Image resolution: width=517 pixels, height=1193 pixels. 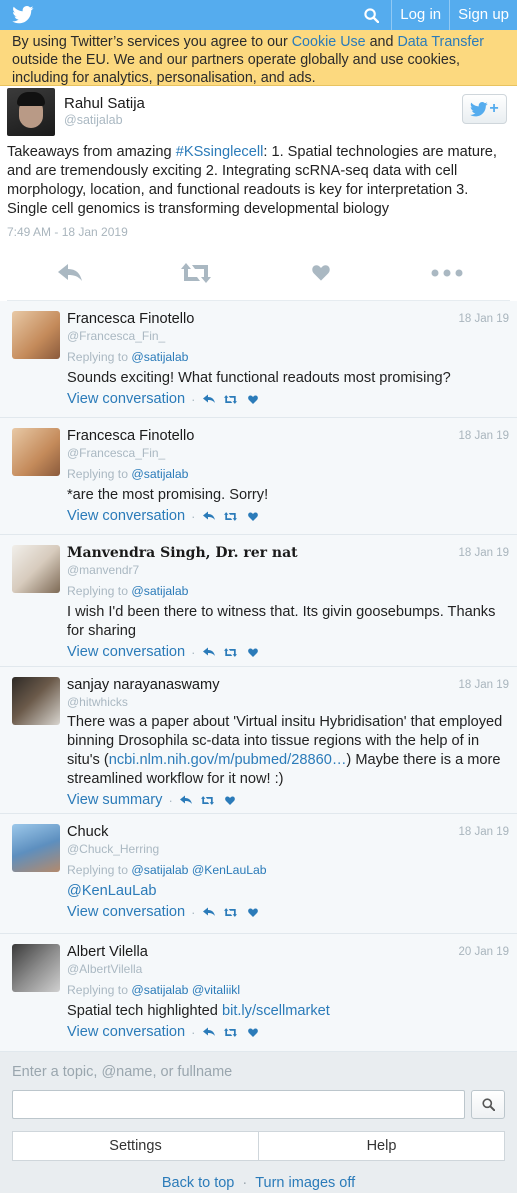 What do you see at coordinates (288, 970) in the screenshot?
I see `reply-author-handle: @AlbertVilella` at bounding box center [288, 970].